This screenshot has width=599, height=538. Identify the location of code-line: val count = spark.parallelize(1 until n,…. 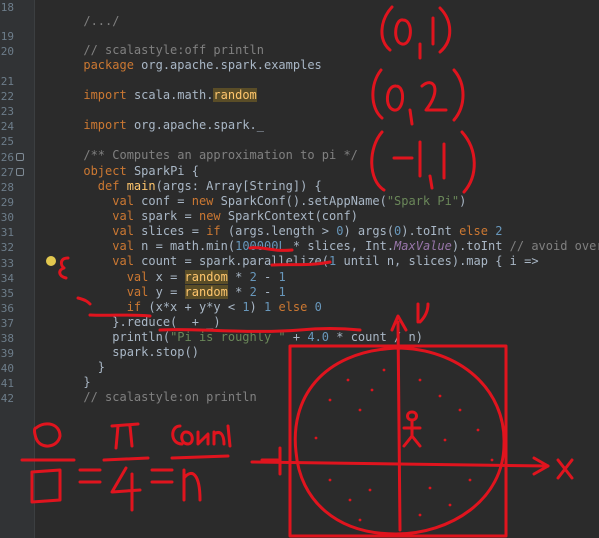
(289, 254).